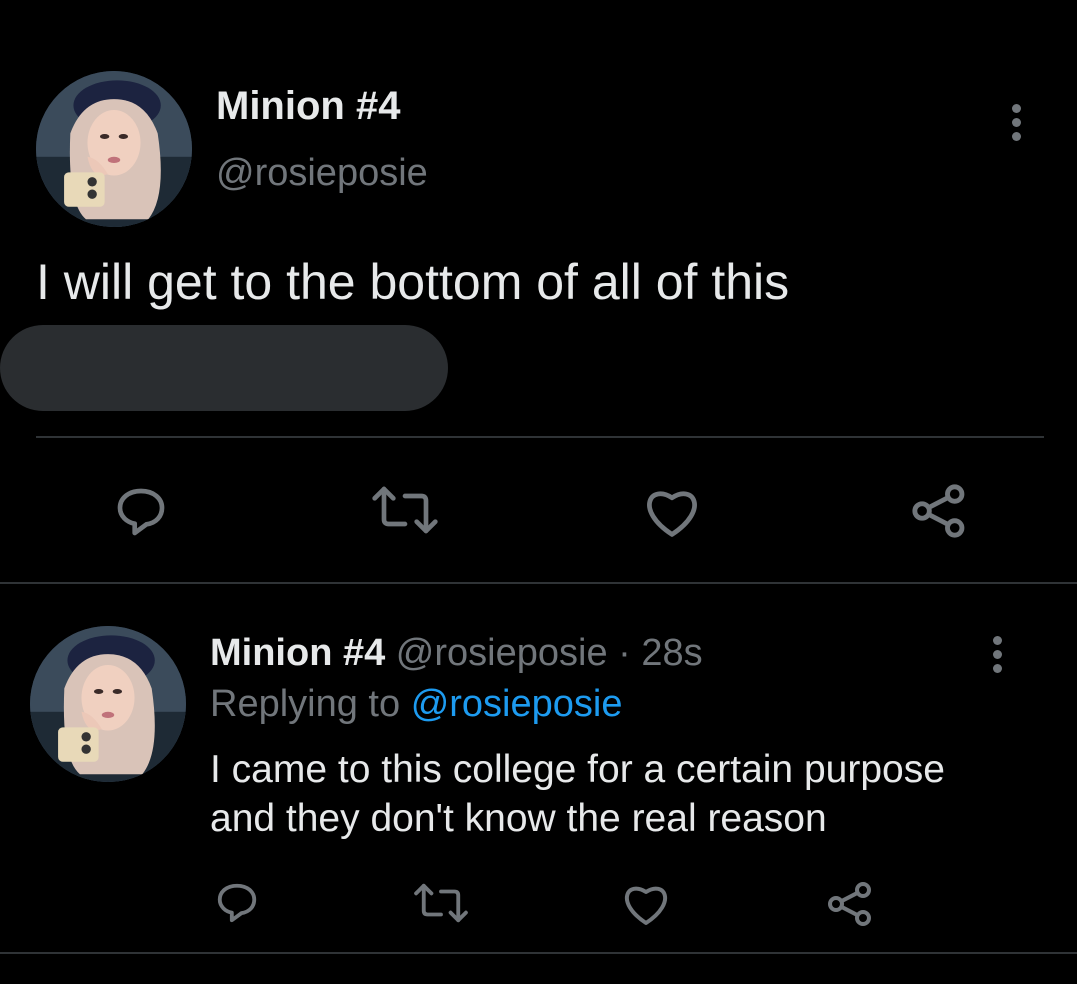  I want to click on display-name: Minion #4, so click(308, 106).